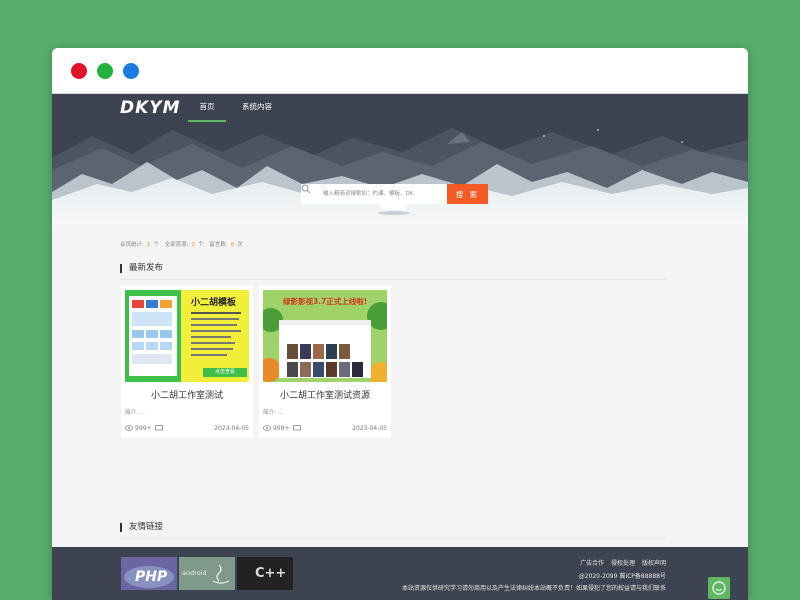 The width and height of the screenshot is (800, 600). I want to click on comments-label: 留言数:, so click(218, 245).